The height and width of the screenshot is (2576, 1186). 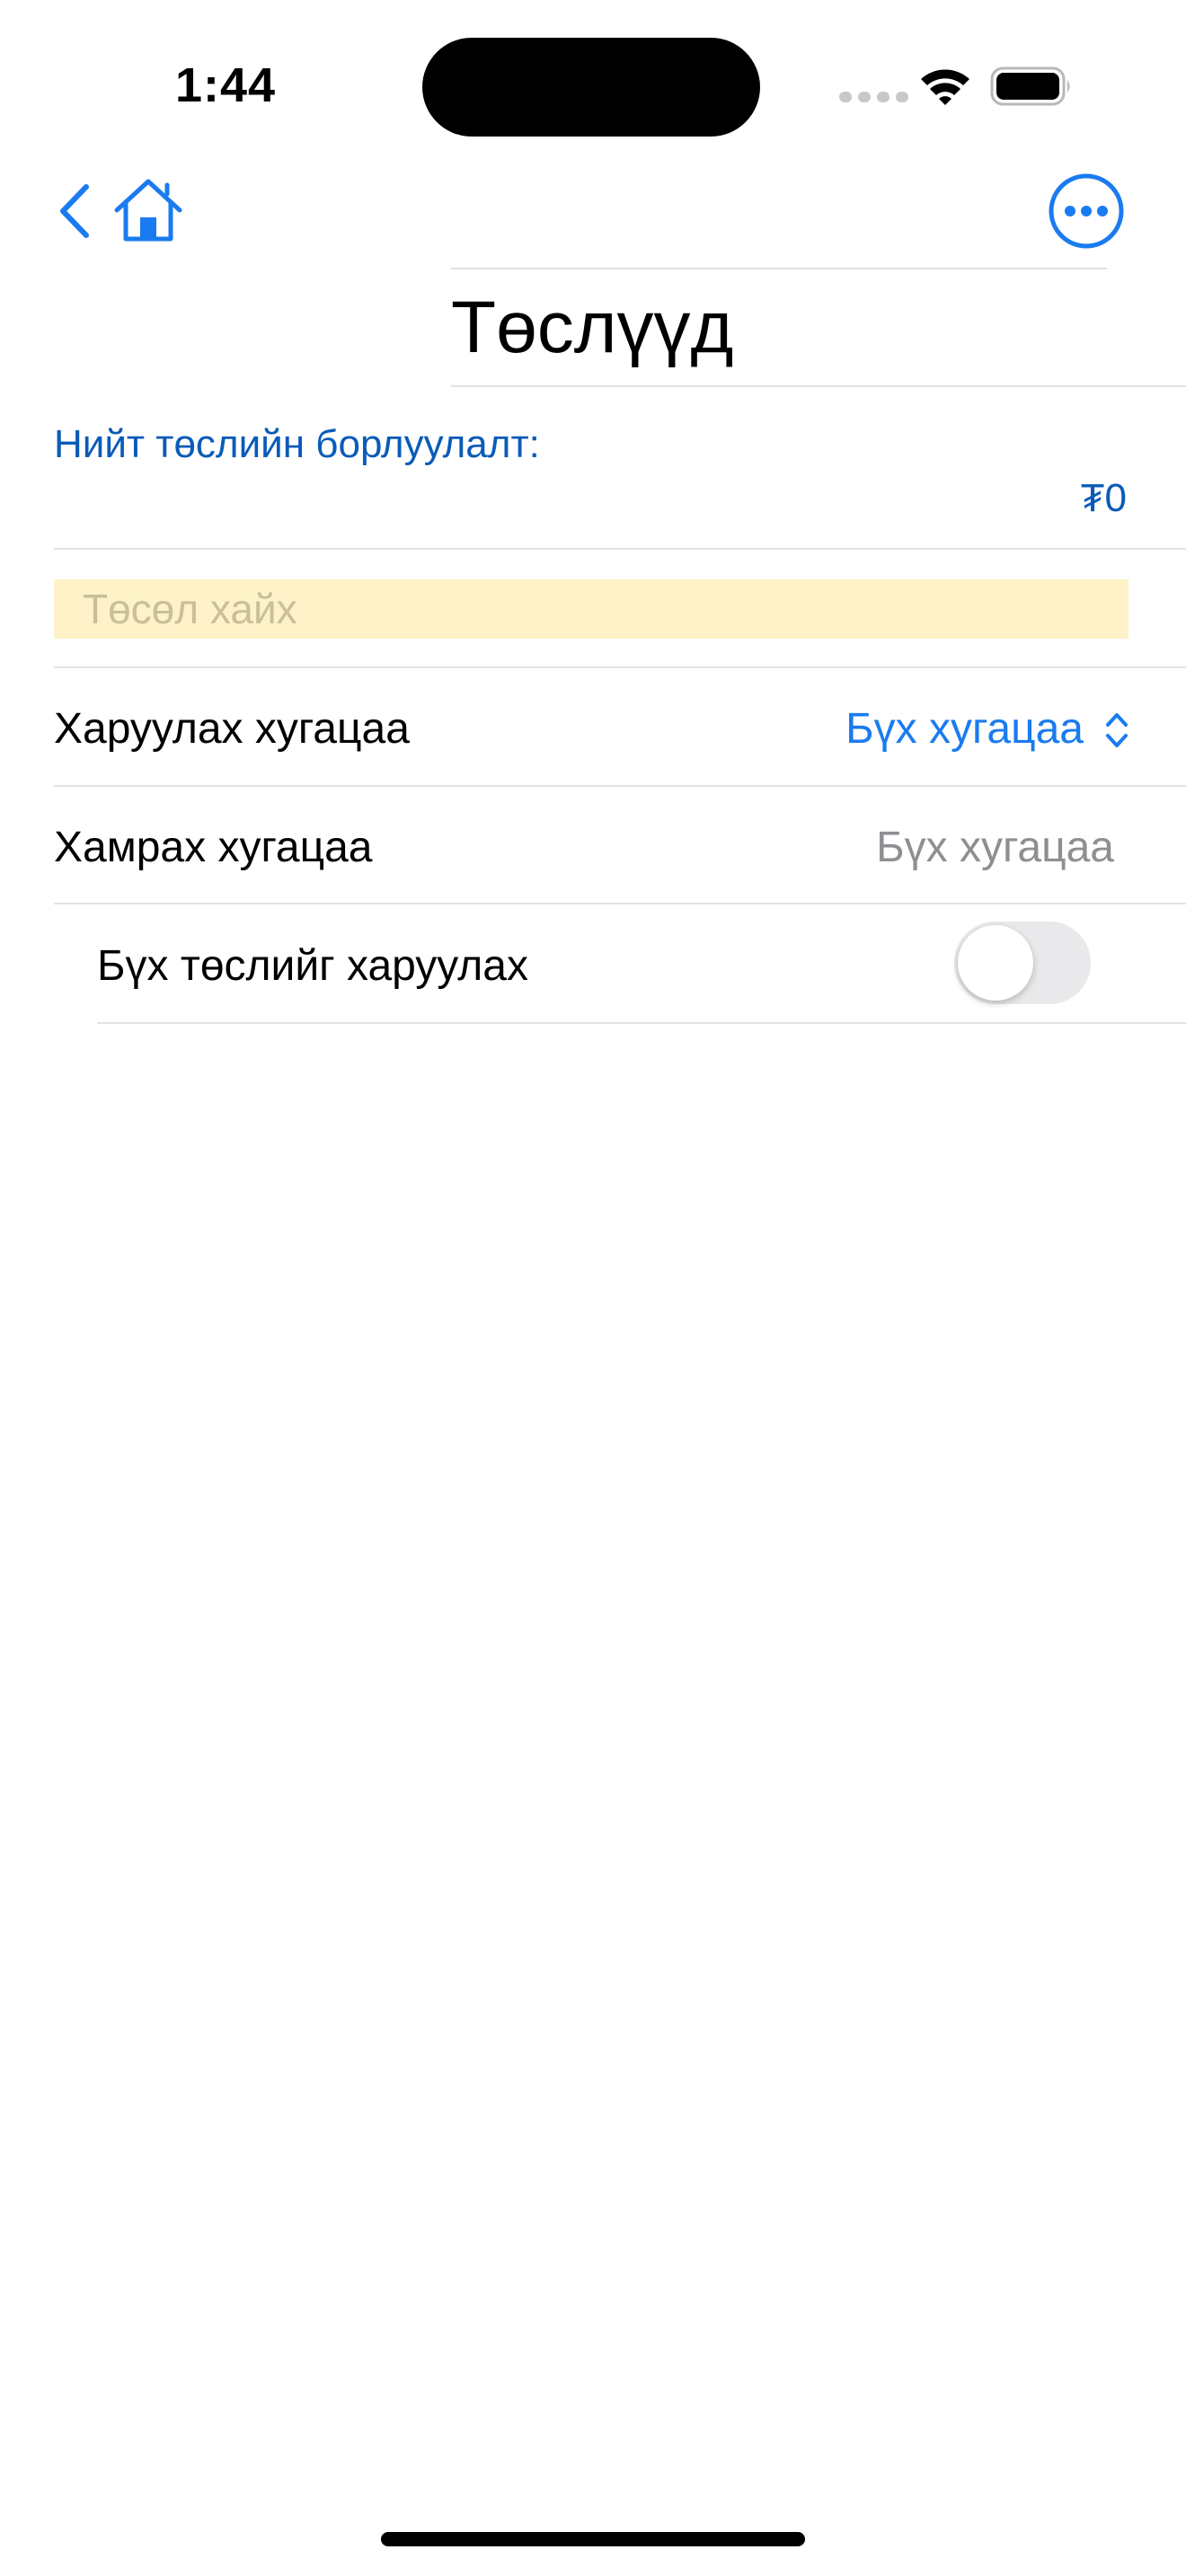 I want to click on display-period-divider, so click(x=620, y=786).